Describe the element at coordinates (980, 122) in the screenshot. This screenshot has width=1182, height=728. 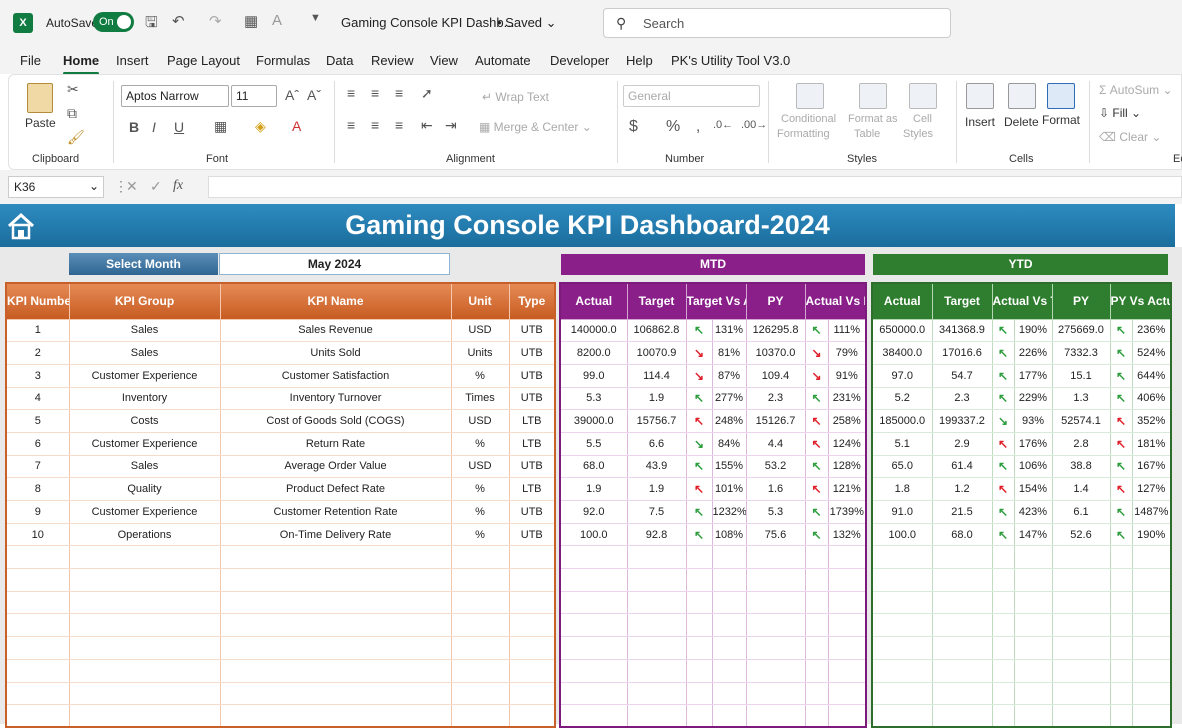
I see `insert-cells-button: Insert` at that location.